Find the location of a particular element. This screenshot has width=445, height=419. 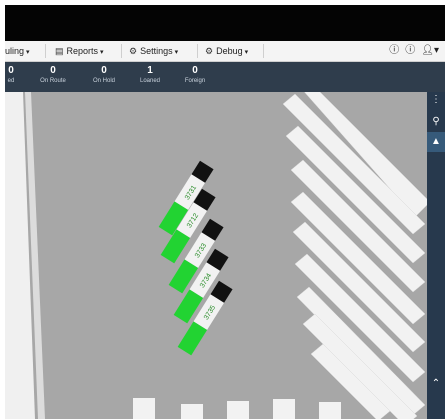

search-icon: ⚲ is located at coordinates (436, 122).